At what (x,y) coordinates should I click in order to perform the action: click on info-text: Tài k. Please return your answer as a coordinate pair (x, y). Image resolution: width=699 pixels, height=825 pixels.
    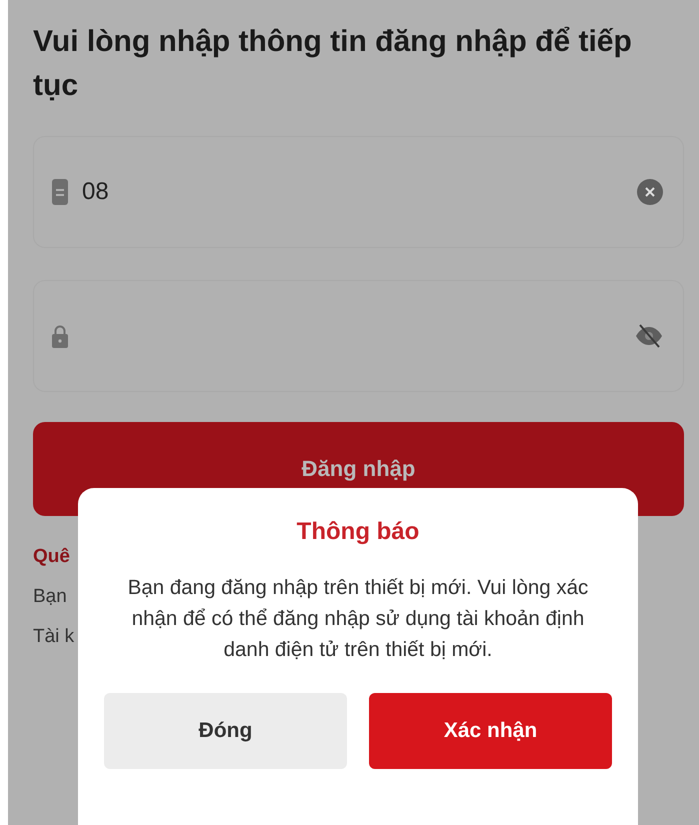
    Looking at the image, I should click on (53, 637).